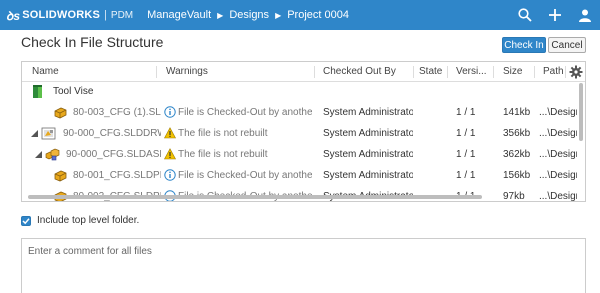  What do you see at coordinates (179, 15) in the screenshot?
I see `breadcrumb-item-managevault: ManageVault` at bounding box center [179, 15].